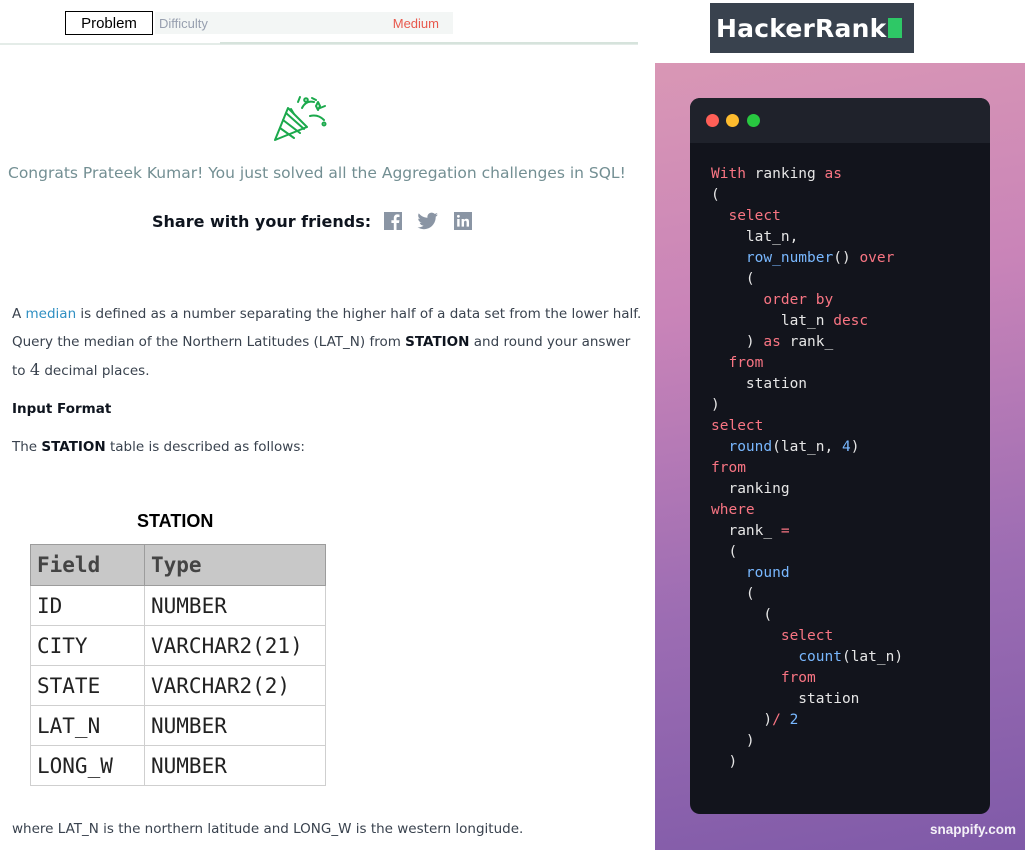 This screenshot has height=861, width=1033. I want to click on table-cell: STATE, so click(87, 685).